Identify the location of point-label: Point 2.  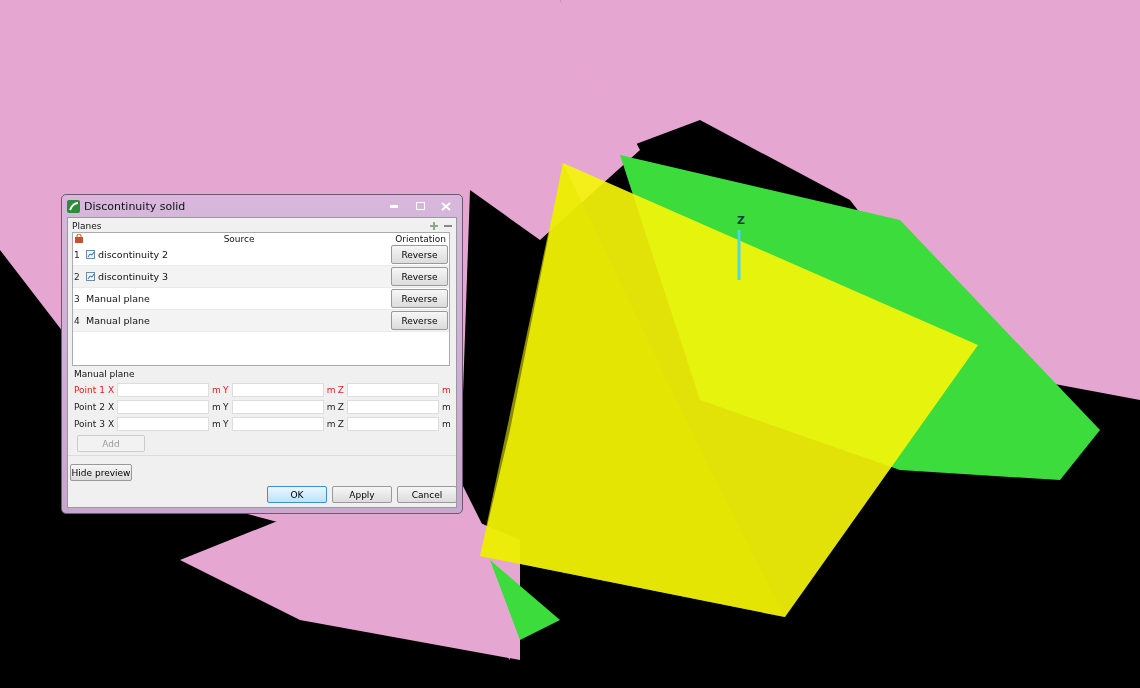
(89, 407).